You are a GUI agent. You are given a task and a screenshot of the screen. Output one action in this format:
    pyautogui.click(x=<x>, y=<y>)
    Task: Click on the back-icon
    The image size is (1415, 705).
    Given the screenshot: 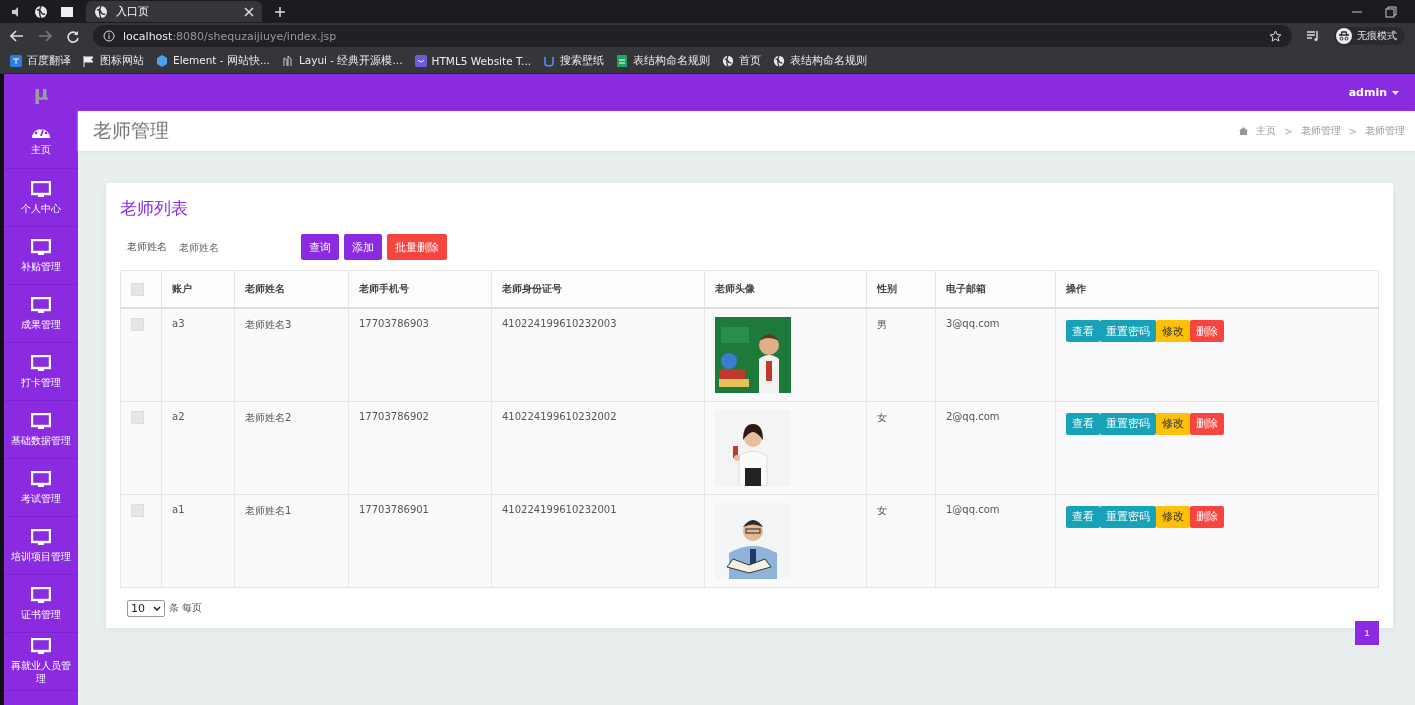 What is the action you would take?
    pyautogui.click(x=17, y=36)
    